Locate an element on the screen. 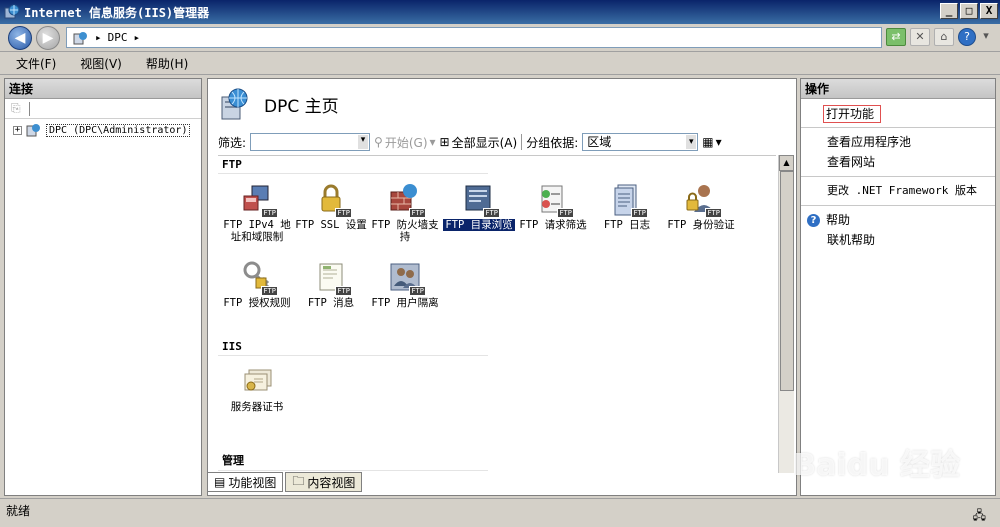 The width and height of the screenshot is (1000, 527). ftp-auth-icon: FTP is located at coordinates (703, 200).